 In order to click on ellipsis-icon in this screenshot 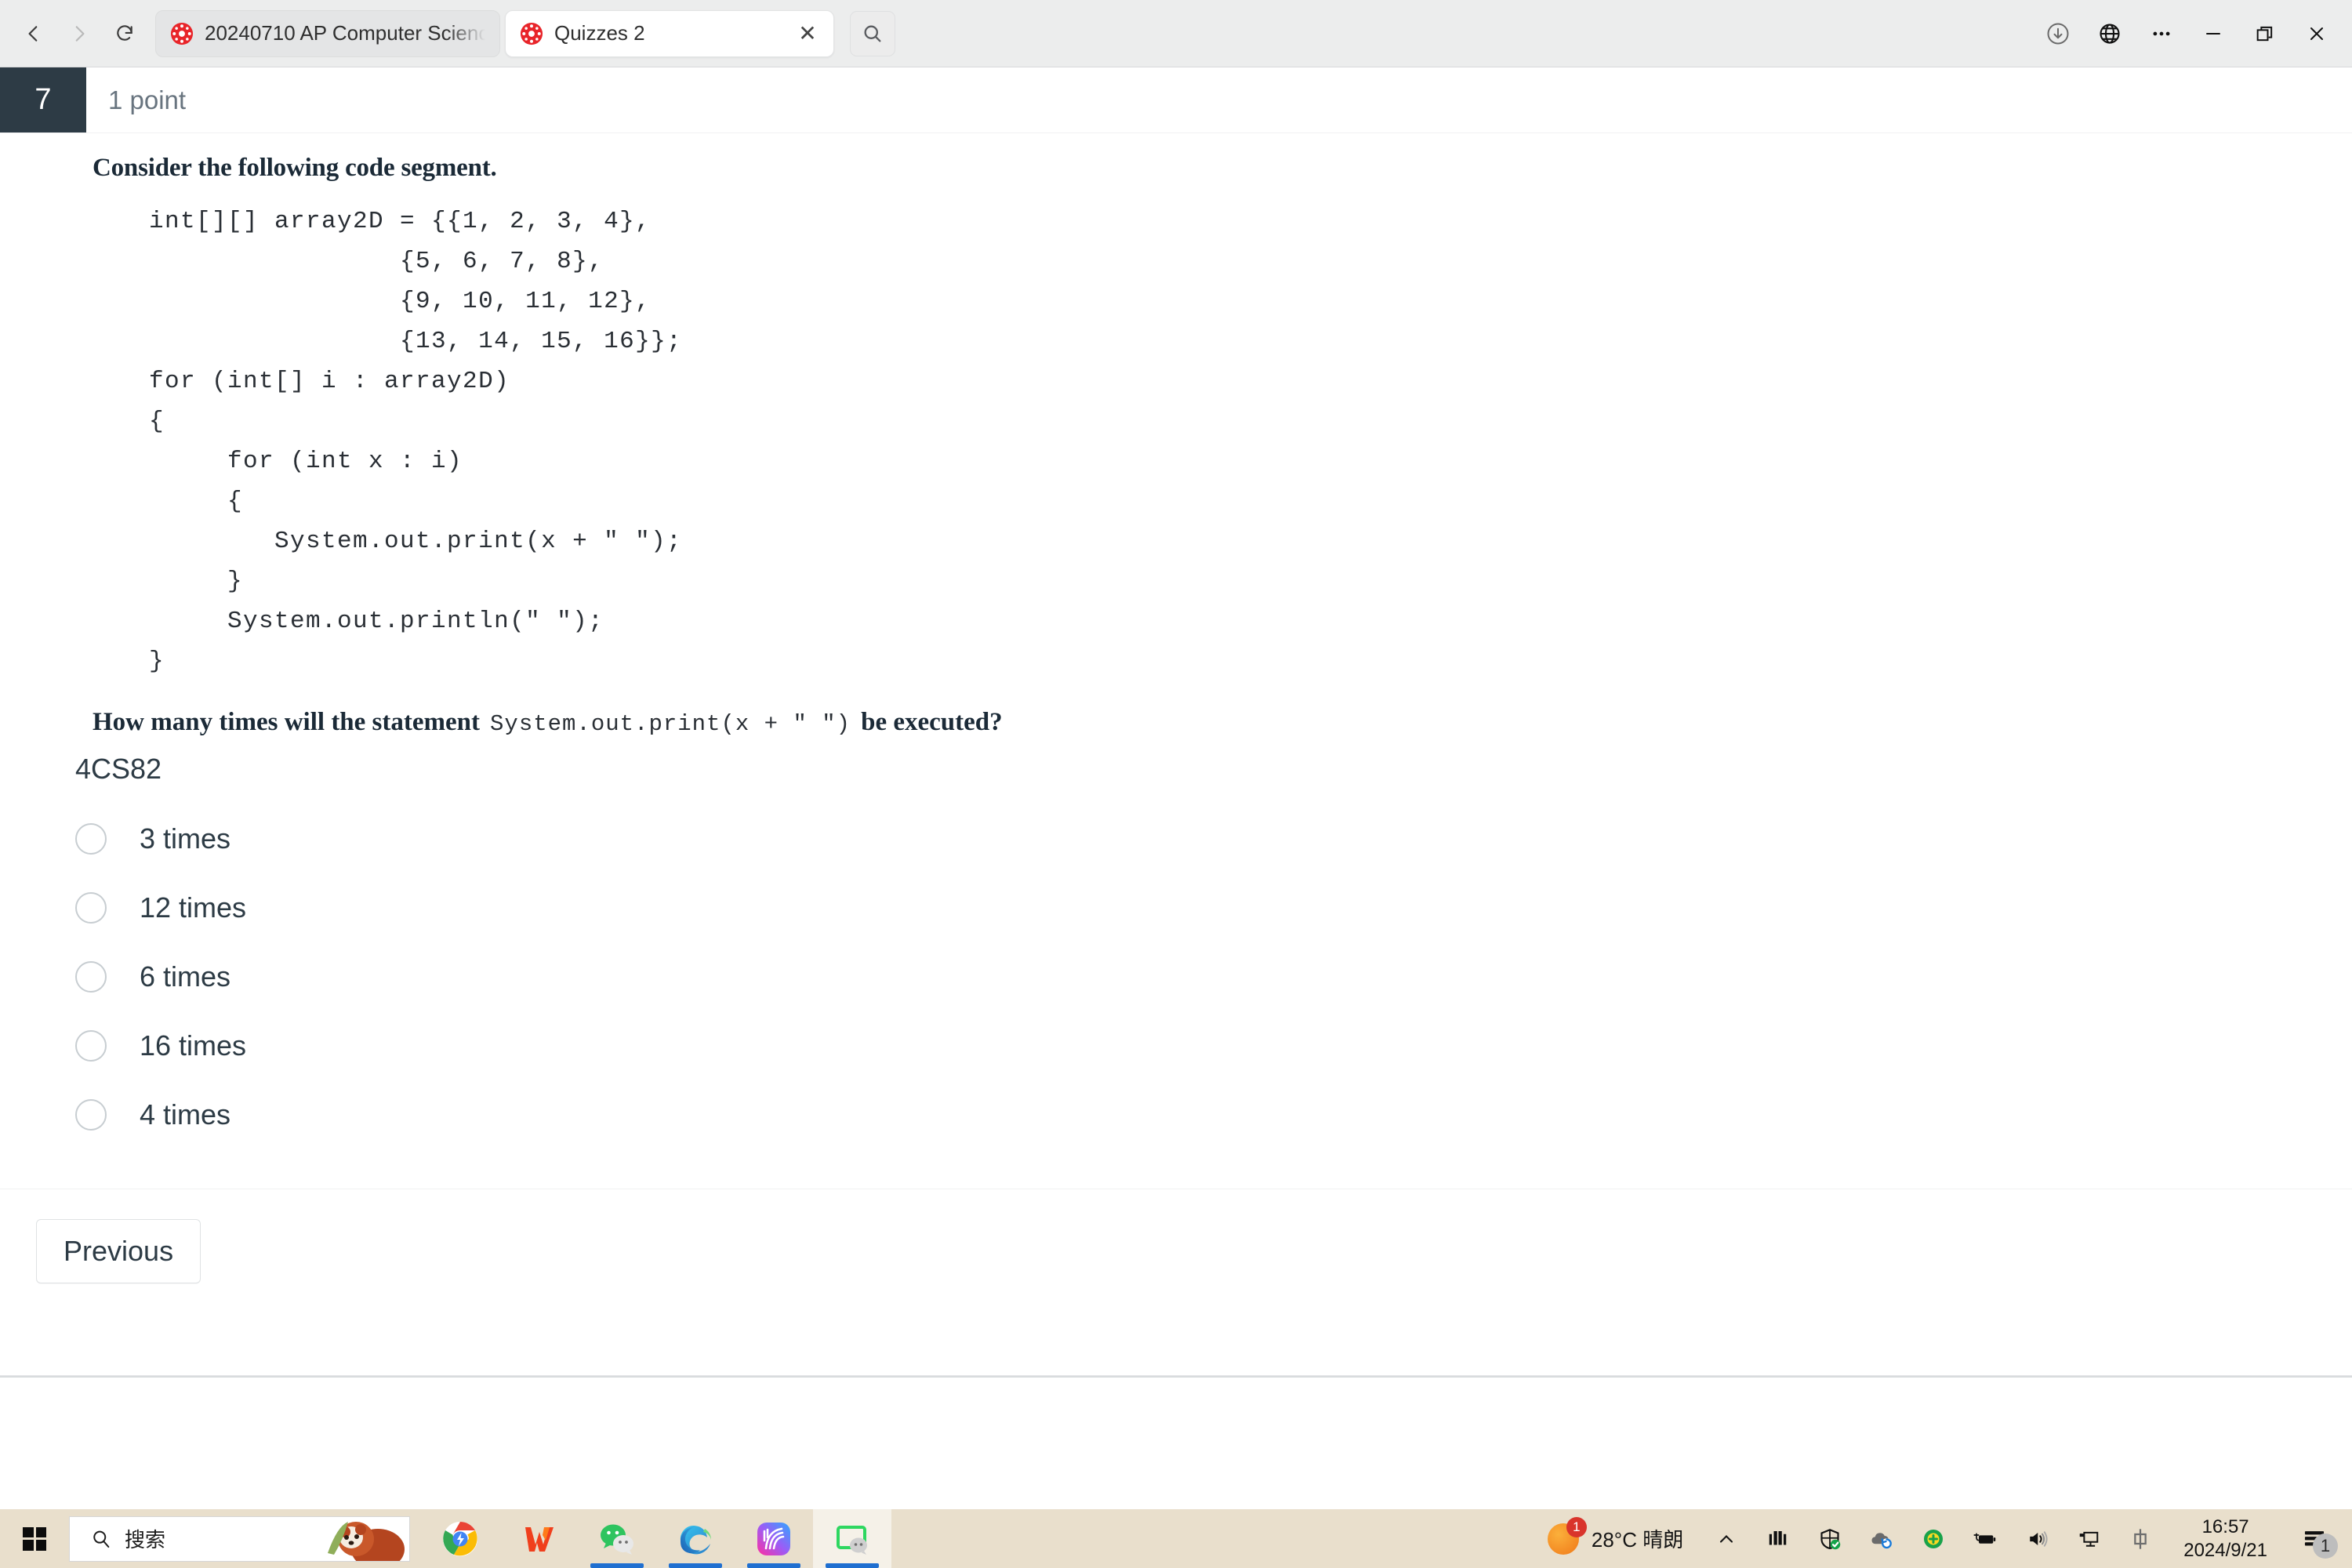, I will do `click(2161, 33)`.